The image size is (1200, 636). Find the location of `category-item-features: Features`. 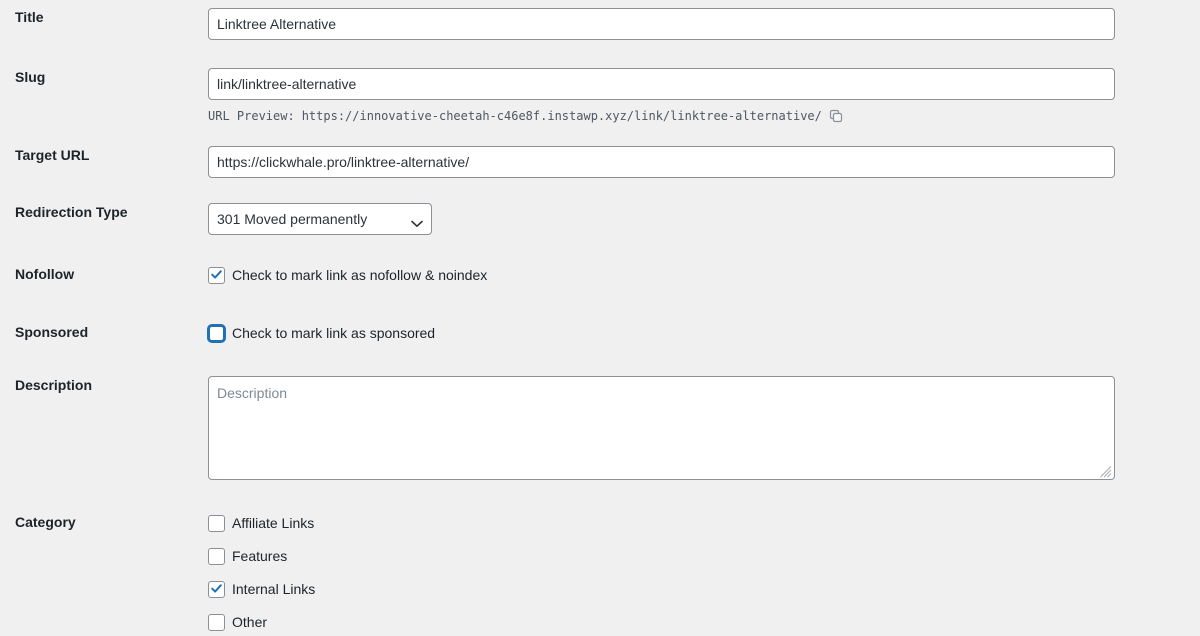

category-item-features: Features is located at coordinates (669, 556).